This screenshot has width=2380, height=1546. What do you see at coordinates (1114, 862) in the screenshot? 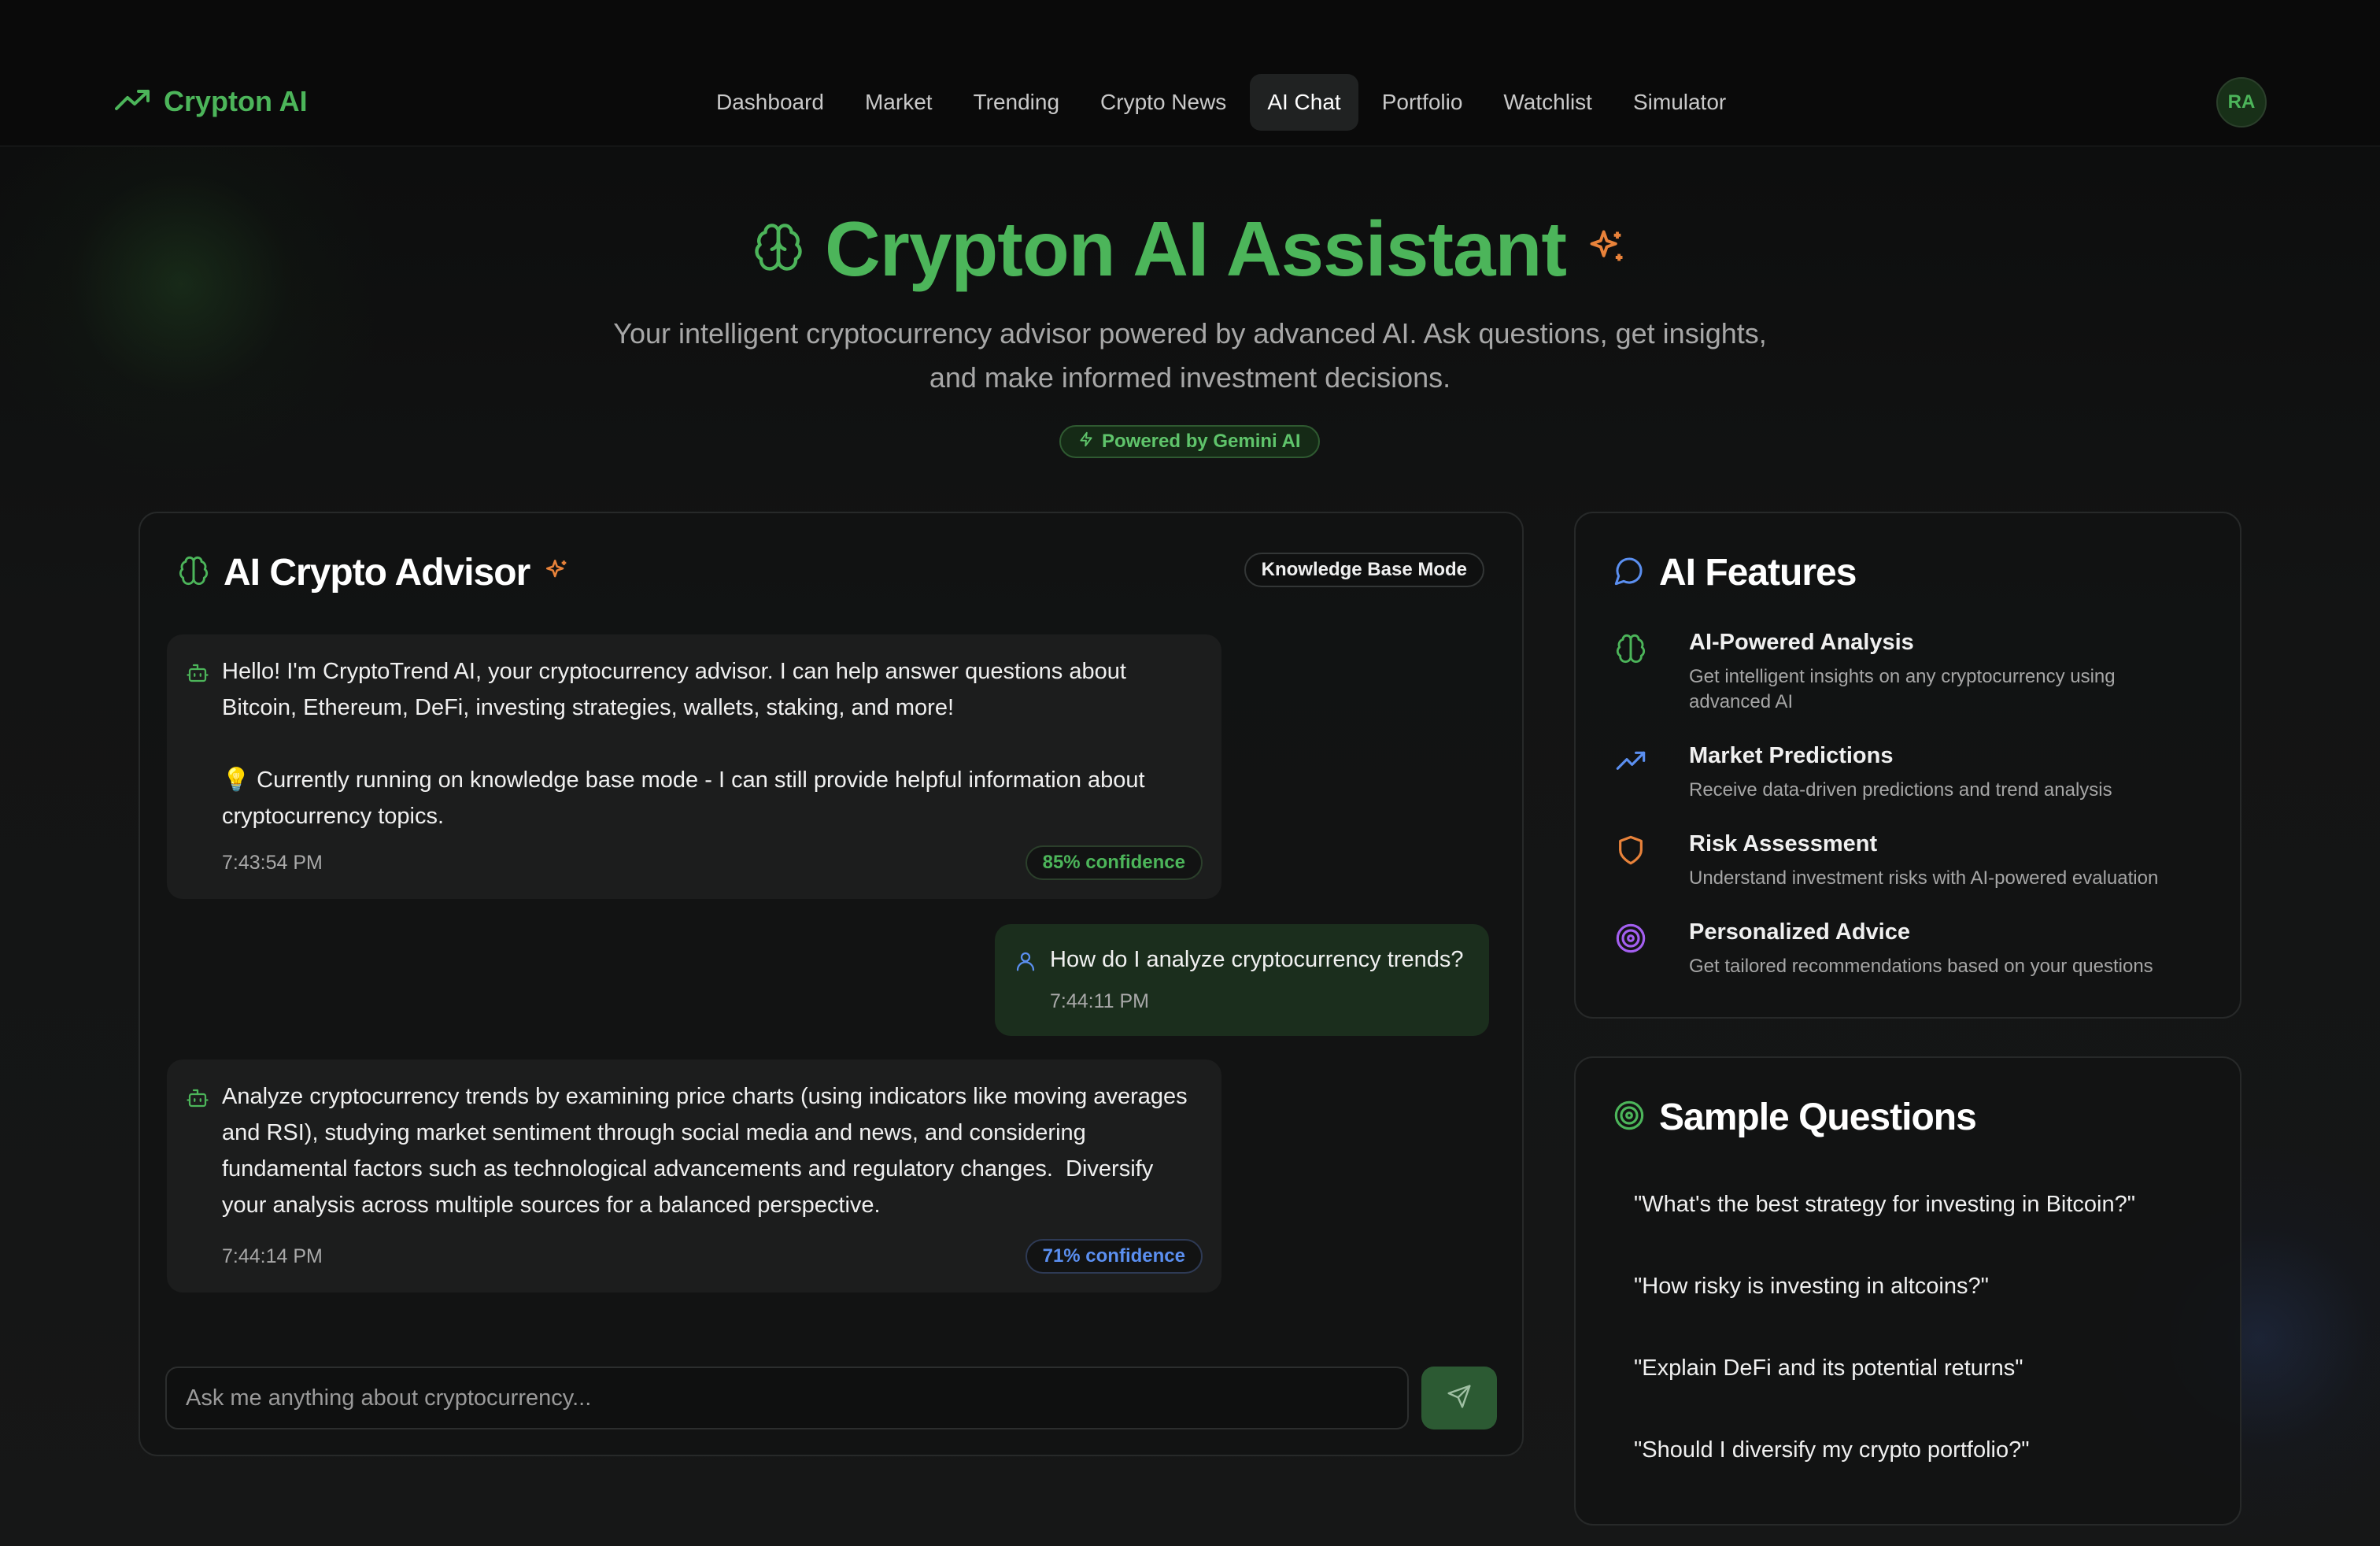
I see `confidence-badge: 85% confidence` at bounding box center [1114, 862].